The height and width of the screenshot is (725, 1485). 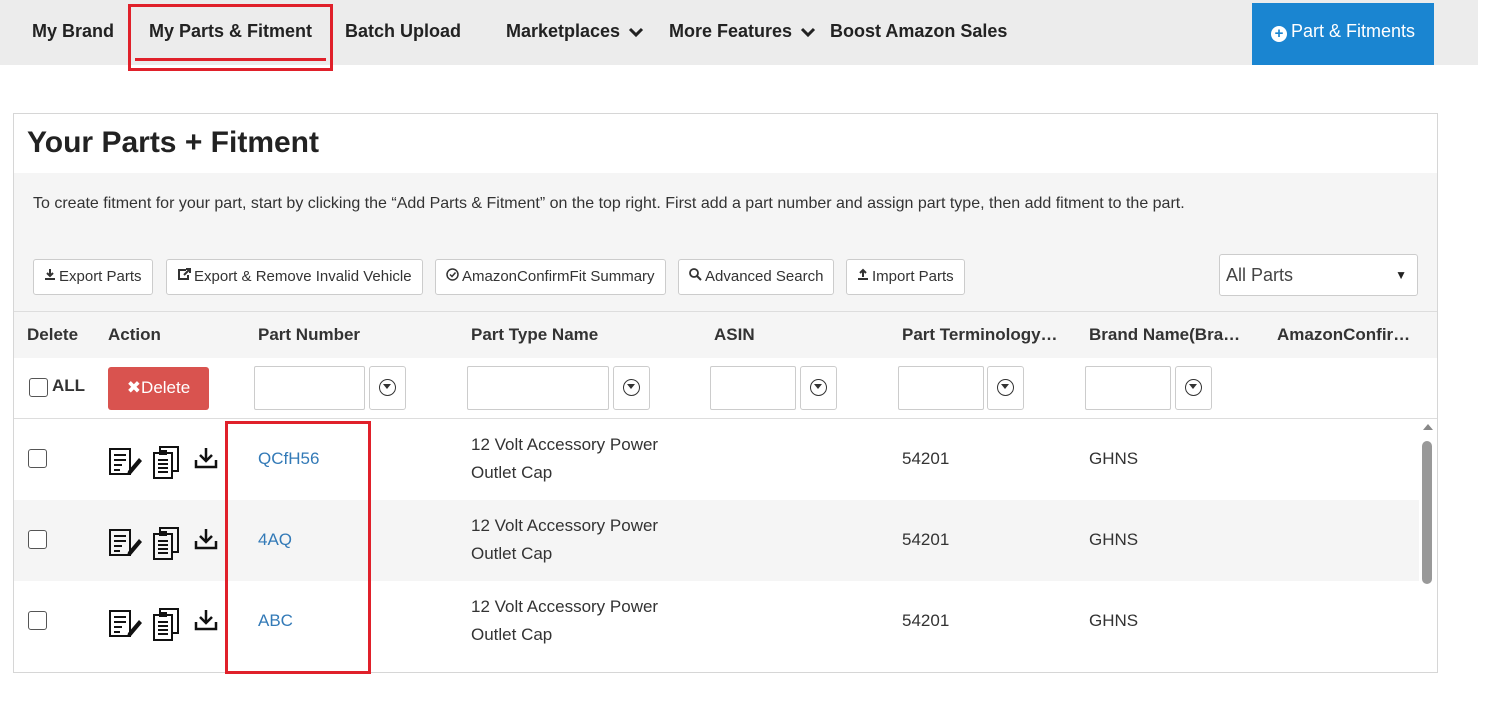 I want to click on scroll-up-arrow-icon, so click(x=1428, y=427).